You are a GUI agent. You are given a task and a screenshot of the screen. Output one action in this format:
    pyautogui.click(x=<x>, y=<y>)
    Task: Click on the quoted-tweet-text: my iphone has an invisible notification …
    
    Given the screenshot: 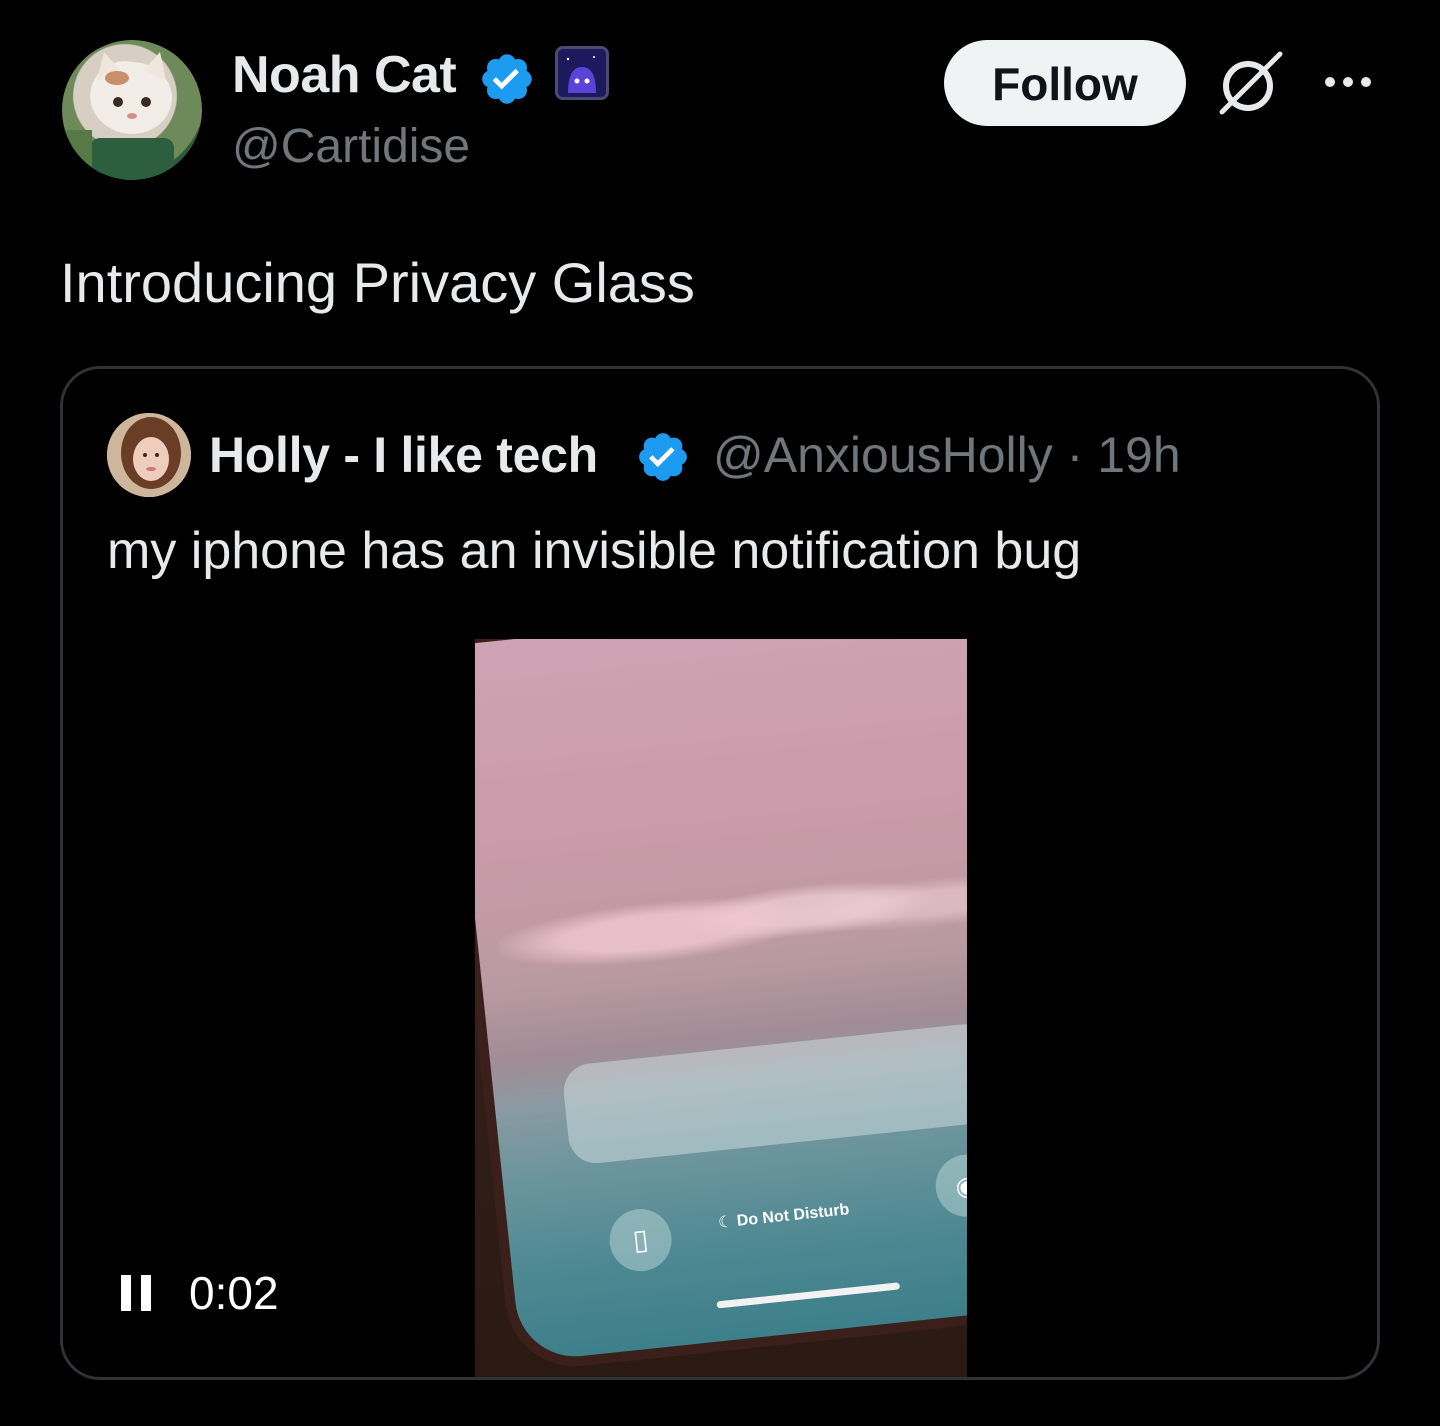 What is the action you would take?
    pyautogui.click(x=594, y=551)
    